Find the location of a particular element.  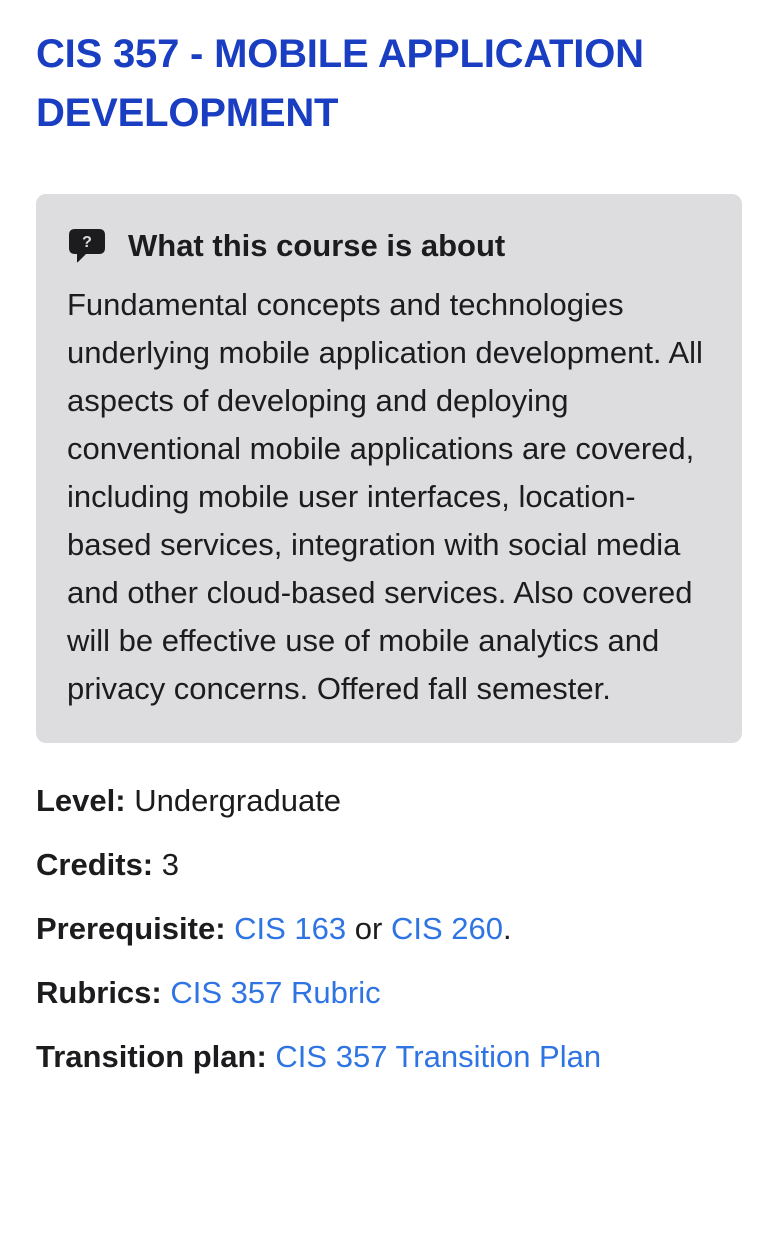

credits-value: 3 is located at coordinates (170, 864).